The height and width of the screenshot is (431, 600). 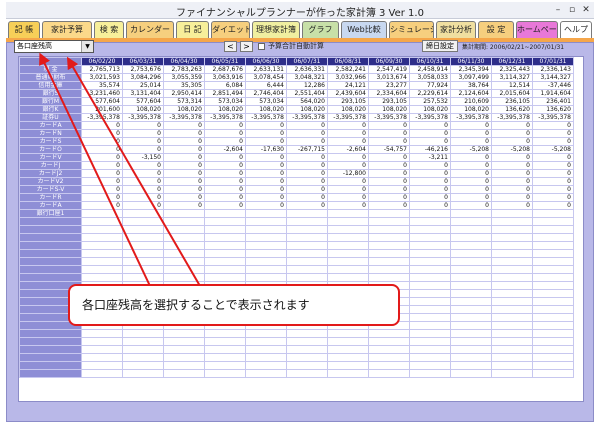 I want to click on explanation-callout: 各口座残高を選択することで表示されます, so click(x=234, y=305).